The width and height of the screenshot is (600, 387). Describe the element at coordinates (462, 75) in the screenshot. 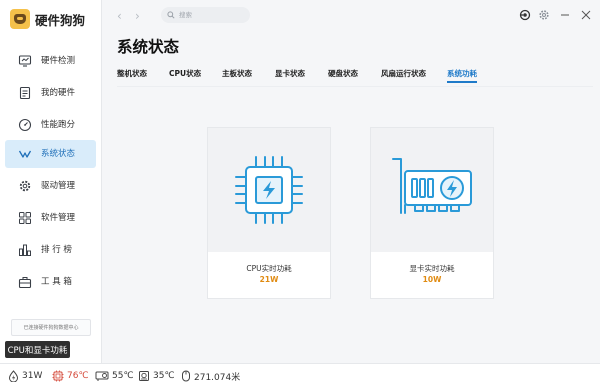

I see `tab-system-power: 系统功耗` at that location.